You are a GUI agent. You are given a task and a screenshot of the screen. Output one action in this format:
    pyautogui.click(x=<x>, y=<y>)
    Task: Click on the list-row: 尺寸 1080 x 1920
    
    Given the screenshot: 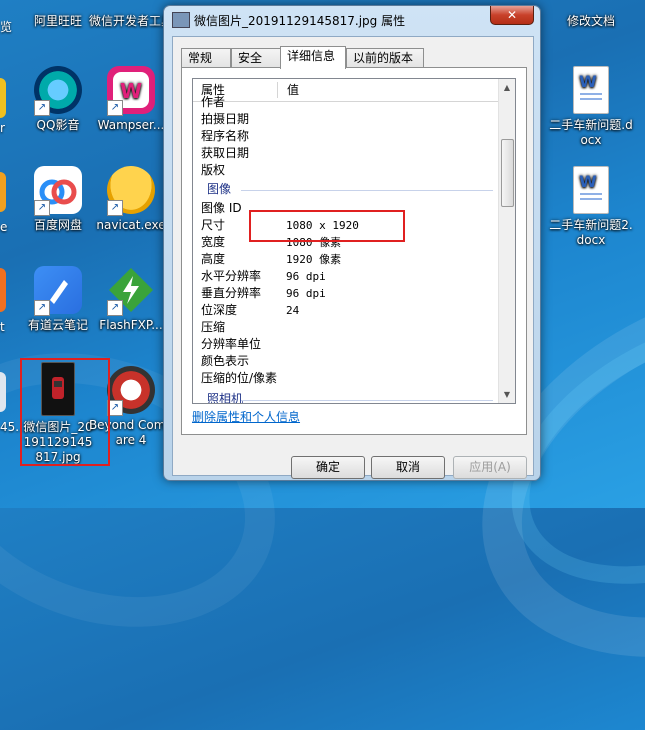 What is the action you would take?
    pyautogui.click(x=346, y=225)
    